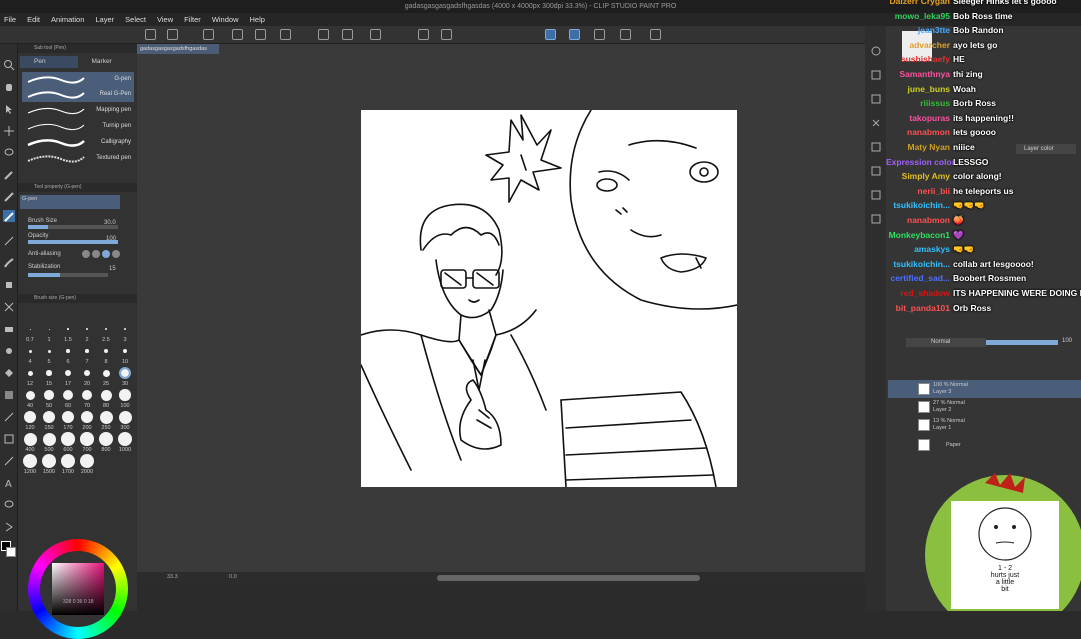 This screenshot has width=1081, height=639. Describe the element at coordinates (178, 49) in the screenshot. I see `document-tab: gadasgasgasgadsfhgasdas` at that location.